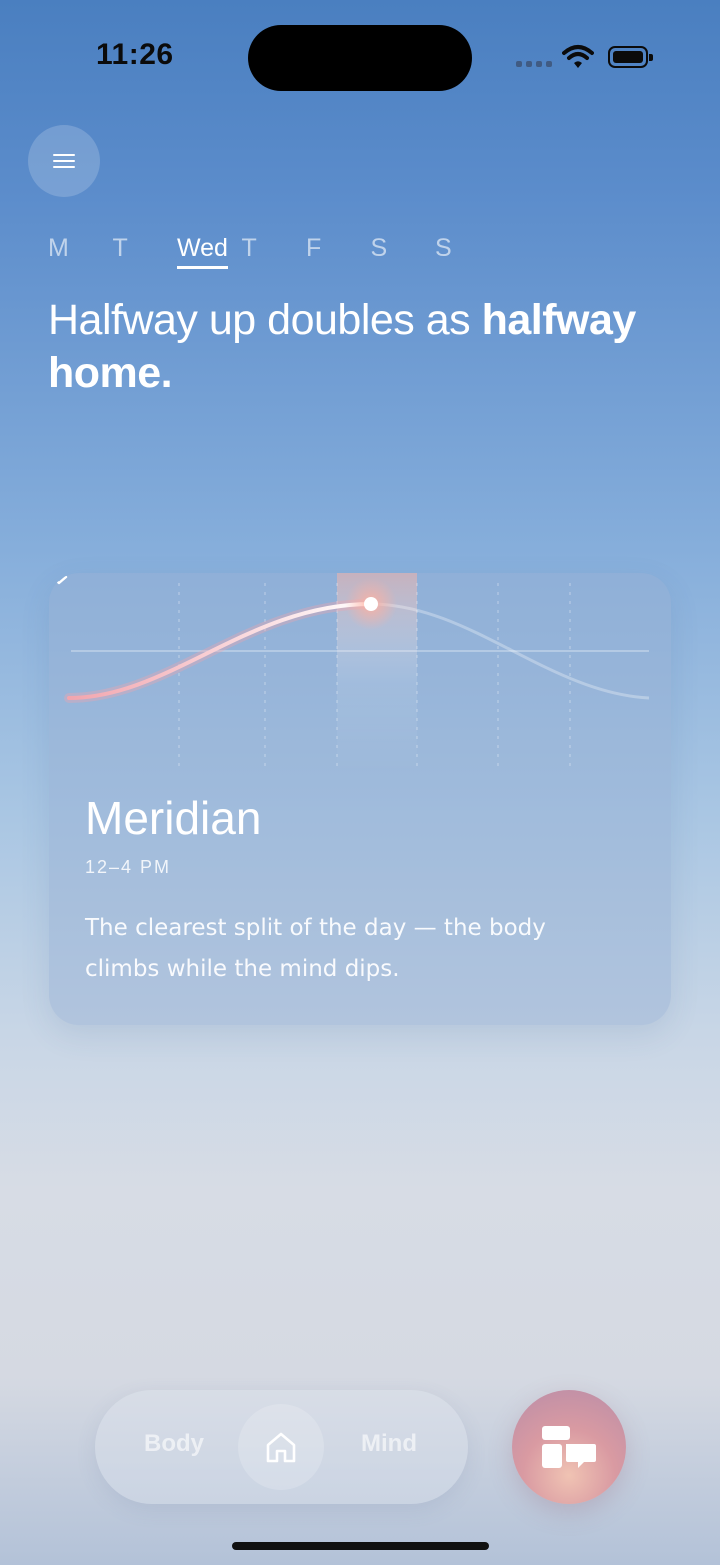 The width and height of the screenshot is (720, 1565). I want to click on tab-home, so click(281, 1447).